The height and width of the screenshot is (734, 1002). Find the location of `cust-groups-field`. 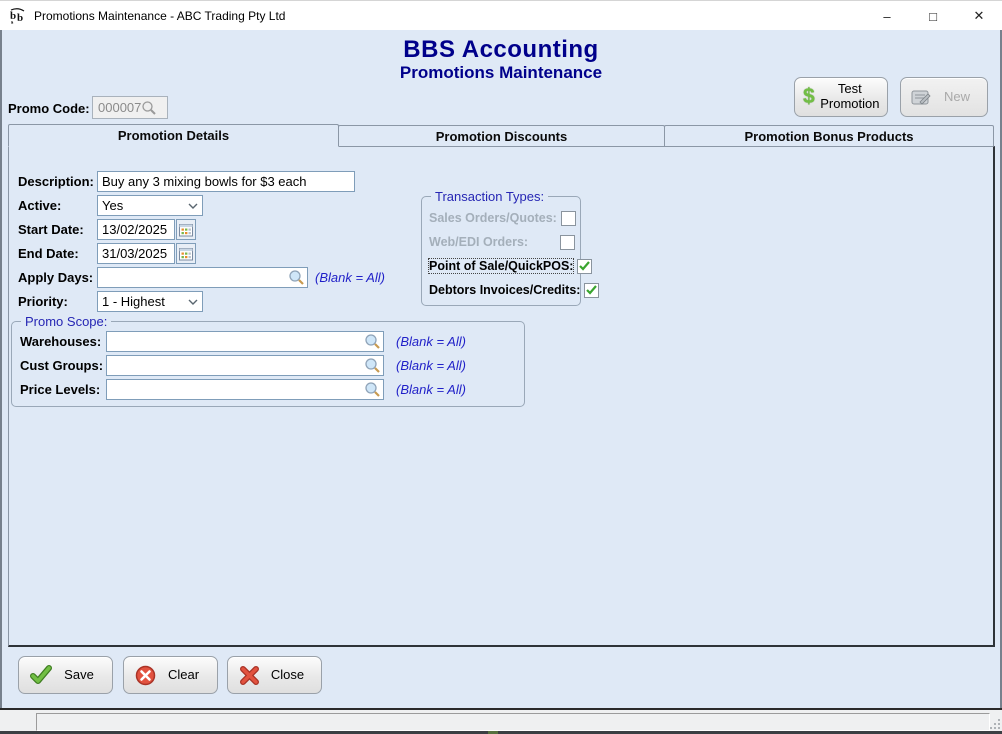

cust-groups-field is located at coordinates (245, 365).